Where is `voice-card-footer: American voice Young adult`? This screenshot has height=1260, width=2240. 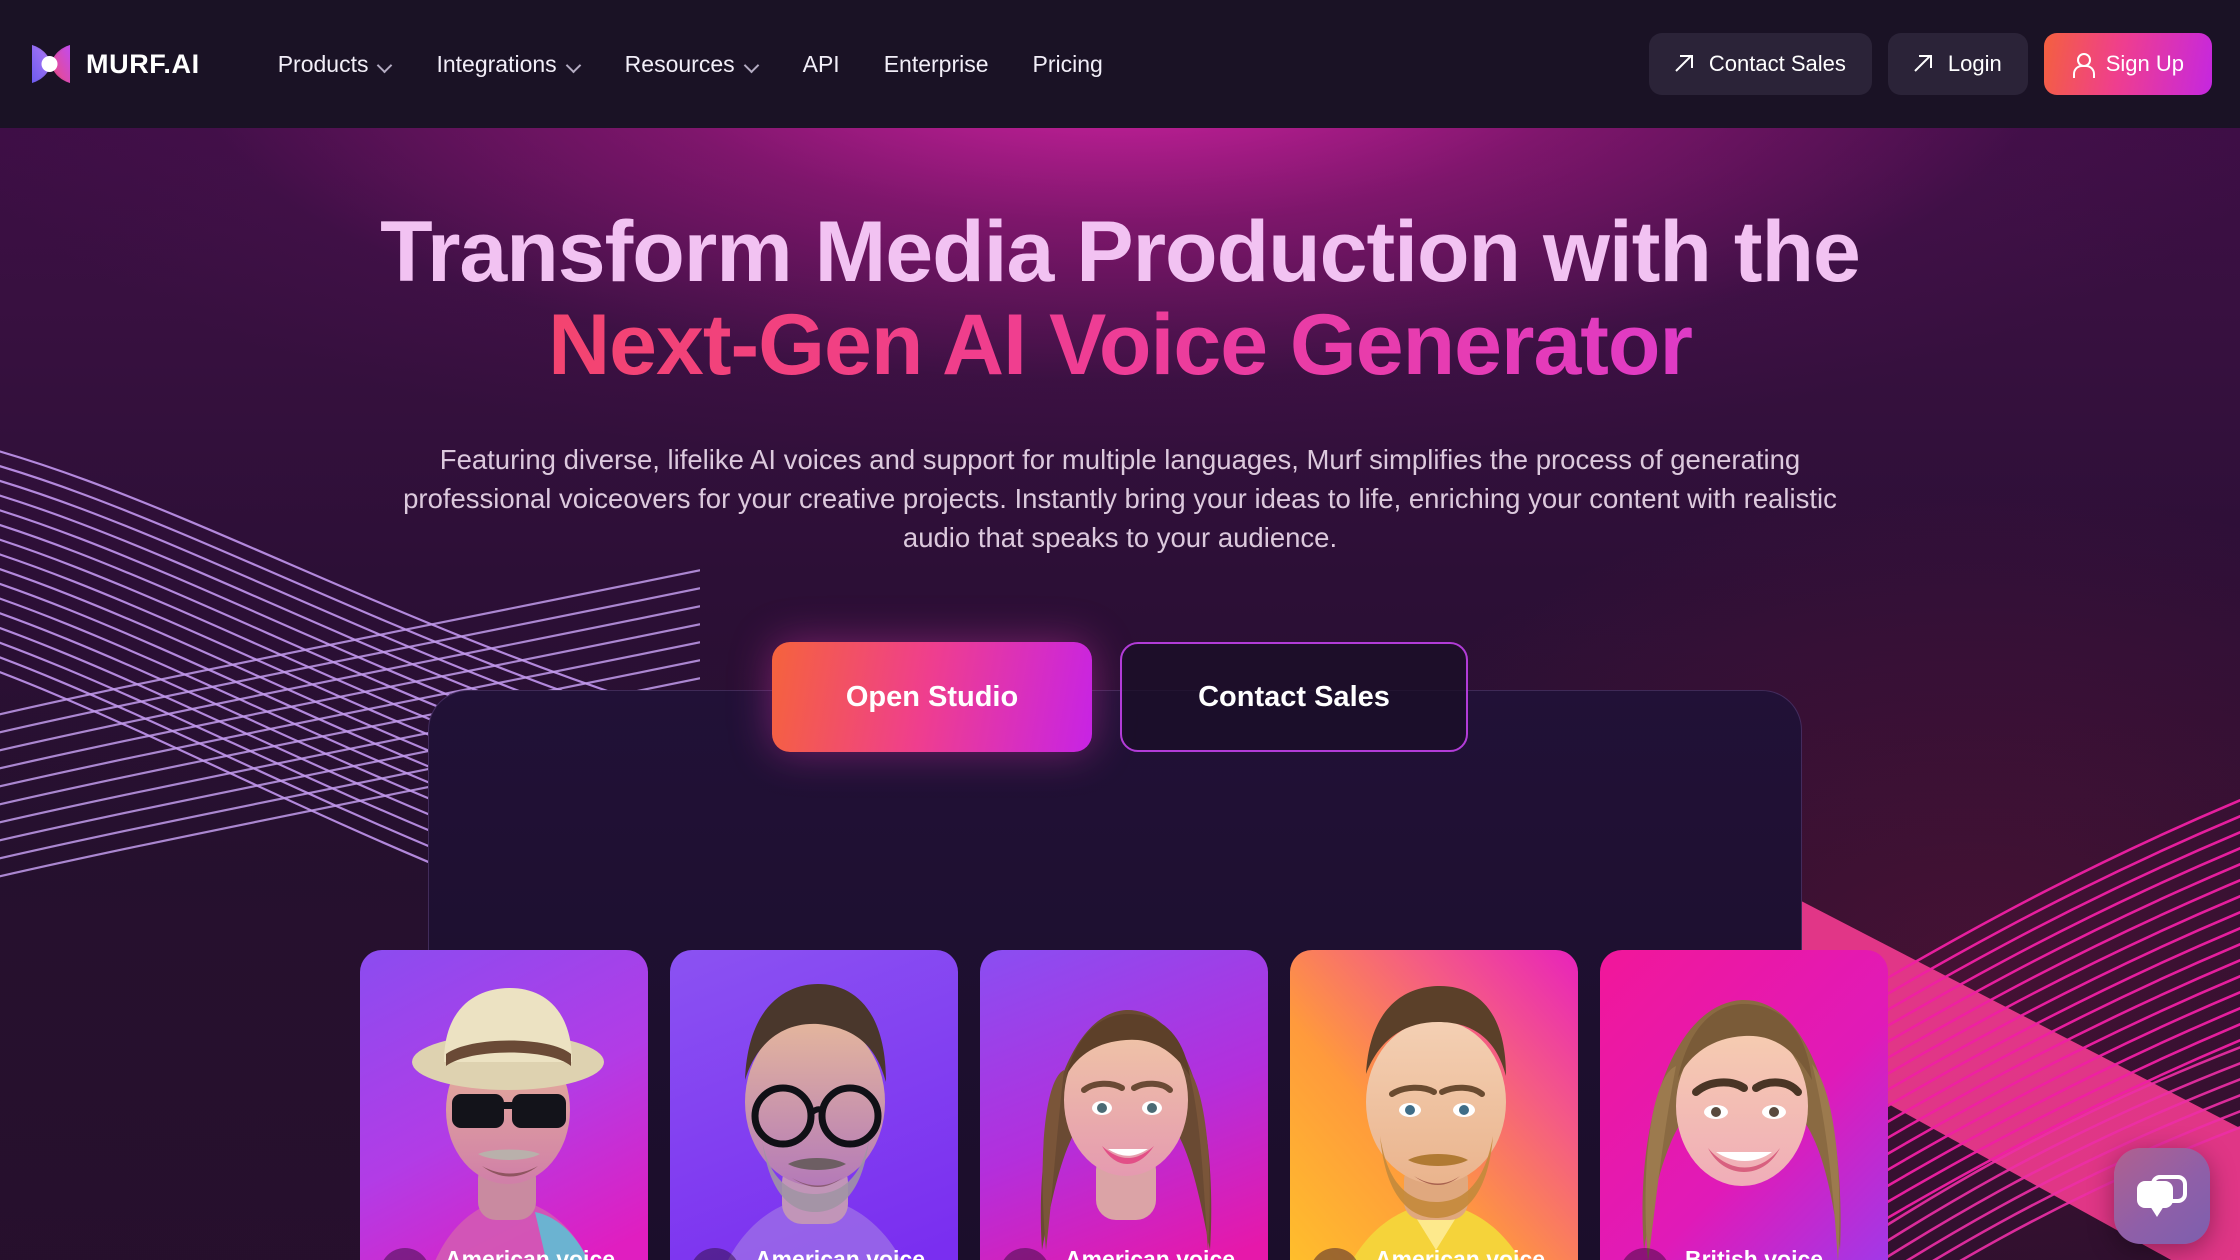 voice-card-footer: American voice Young adult is located at coordinates (1127, 1252).